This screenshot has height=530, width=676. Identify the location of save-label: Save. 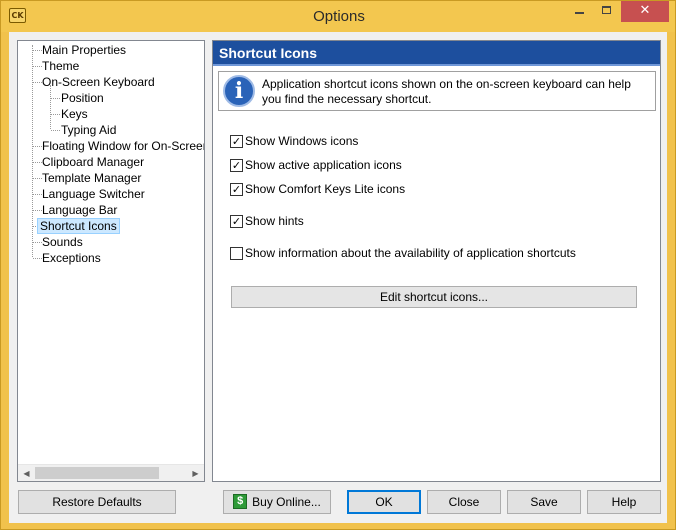
(544, 502).